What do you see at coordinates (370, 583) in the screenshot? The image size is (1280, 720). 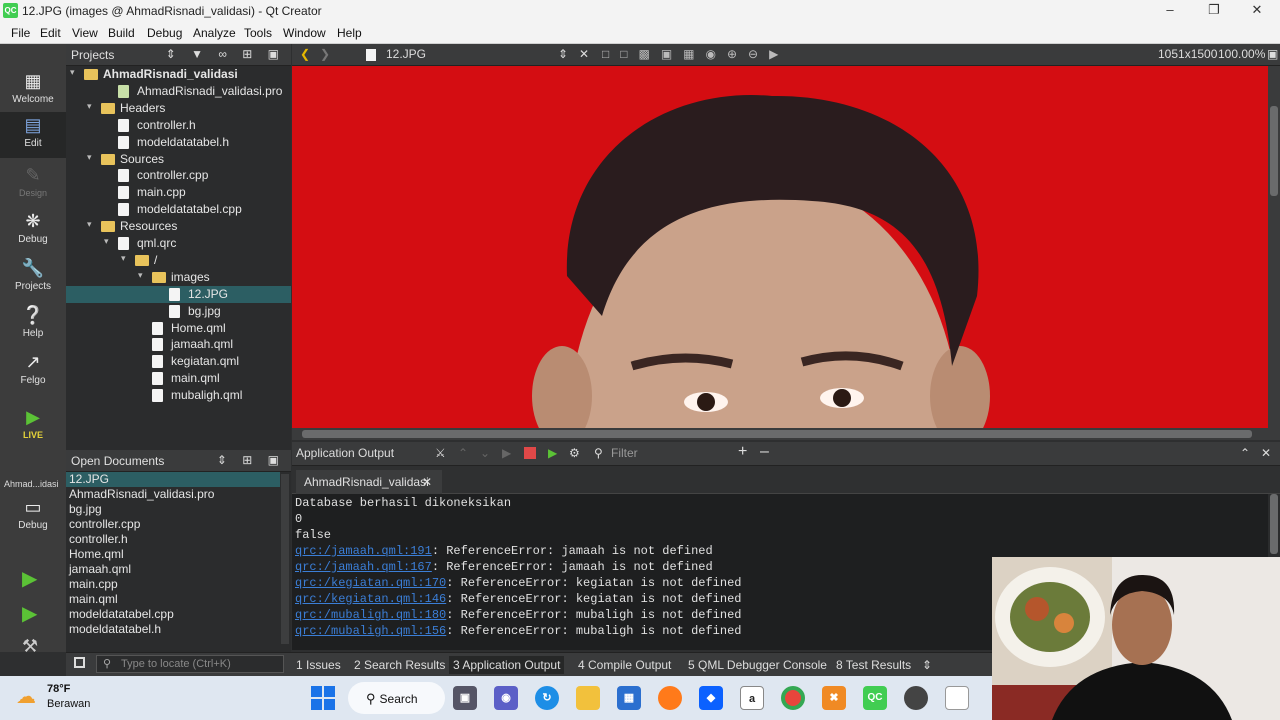 I see `source-link: qrc:/kegiatan.qml:170` at bounding box center [370, 583].